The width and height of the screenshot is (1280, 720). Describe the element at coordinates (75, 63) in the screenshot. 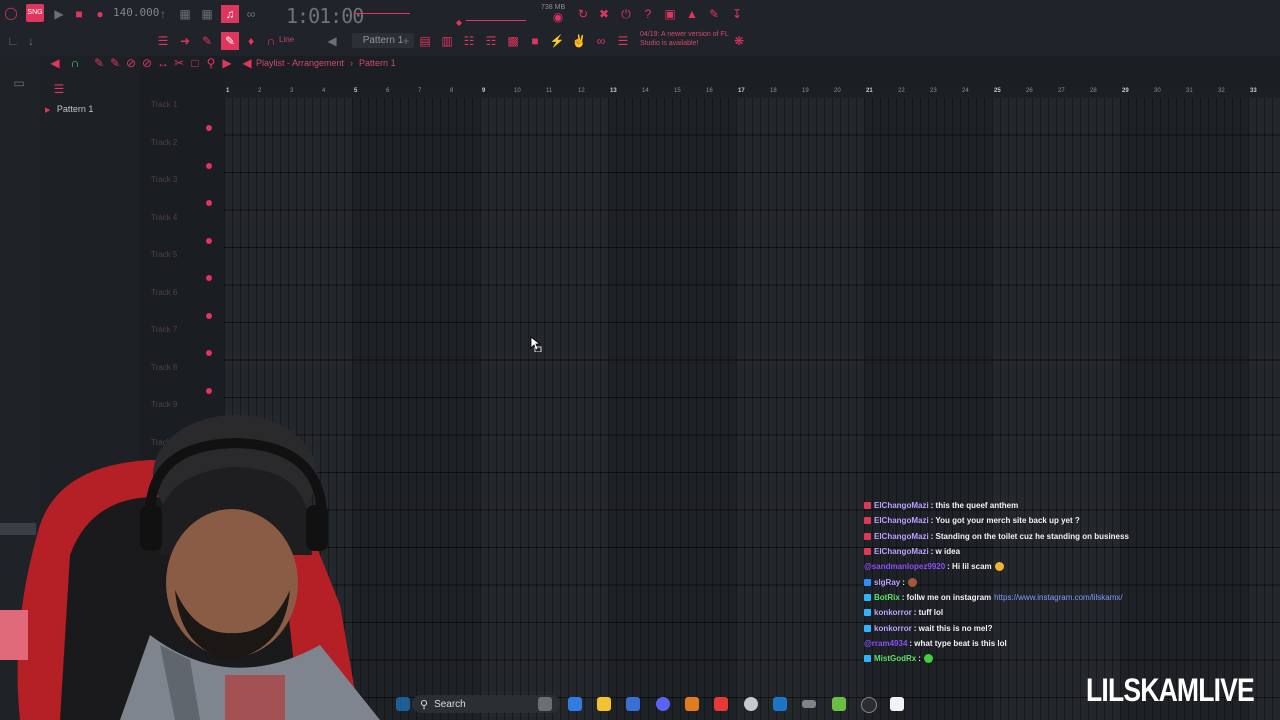

I see `snap-magnet-icon: ∩` at that location.